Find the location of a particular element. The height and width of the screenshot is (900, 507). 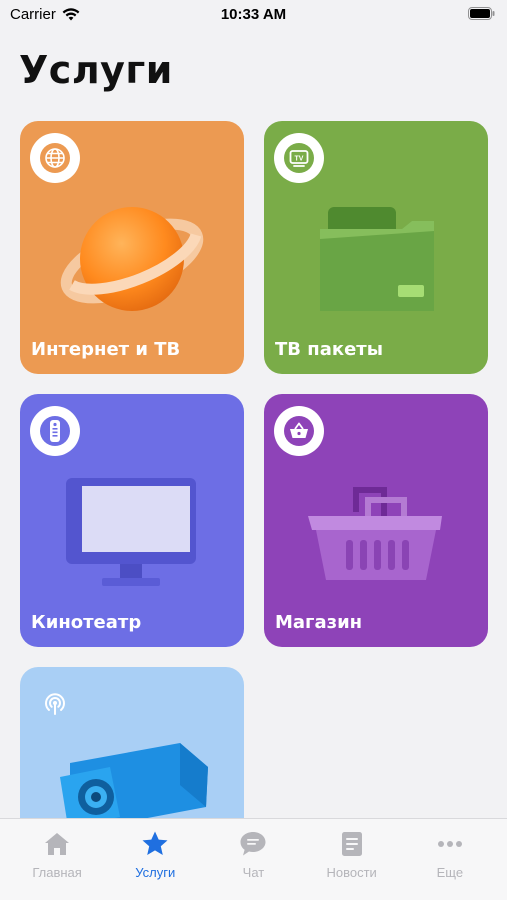

card-label: ТВ пакеты is located at coordinates (329, 349).